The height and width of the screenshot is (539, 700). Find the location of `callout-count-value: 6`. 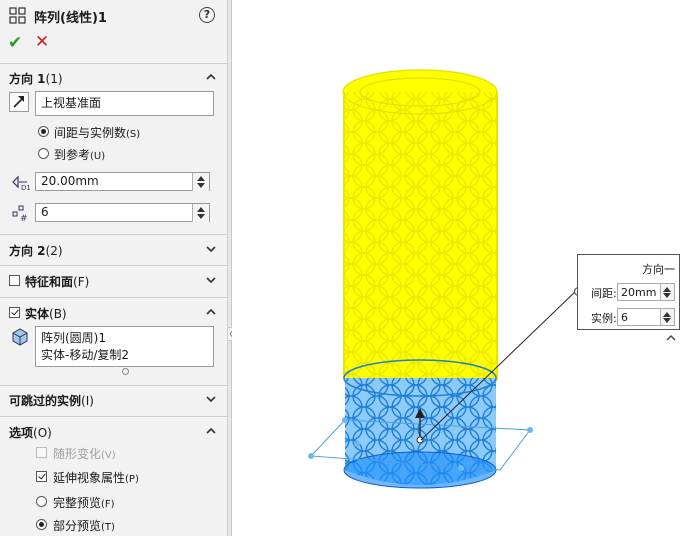

callout-count-value: 6 is located at coordinates (624, 317).